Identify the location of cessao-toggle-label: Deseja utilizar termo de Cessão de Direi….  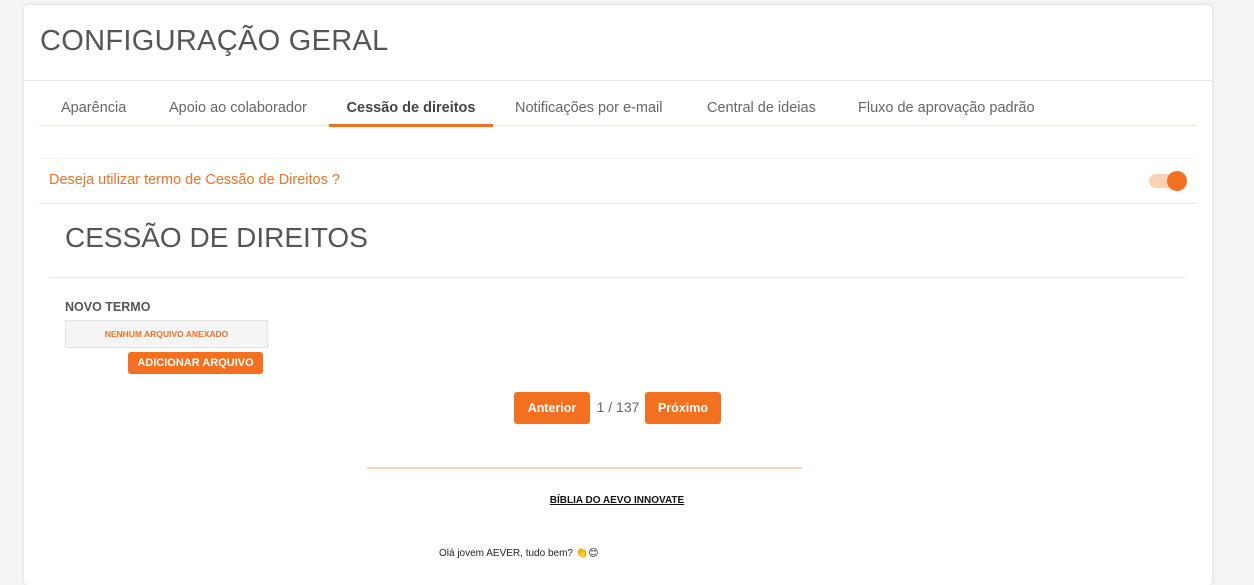
(194, 180).